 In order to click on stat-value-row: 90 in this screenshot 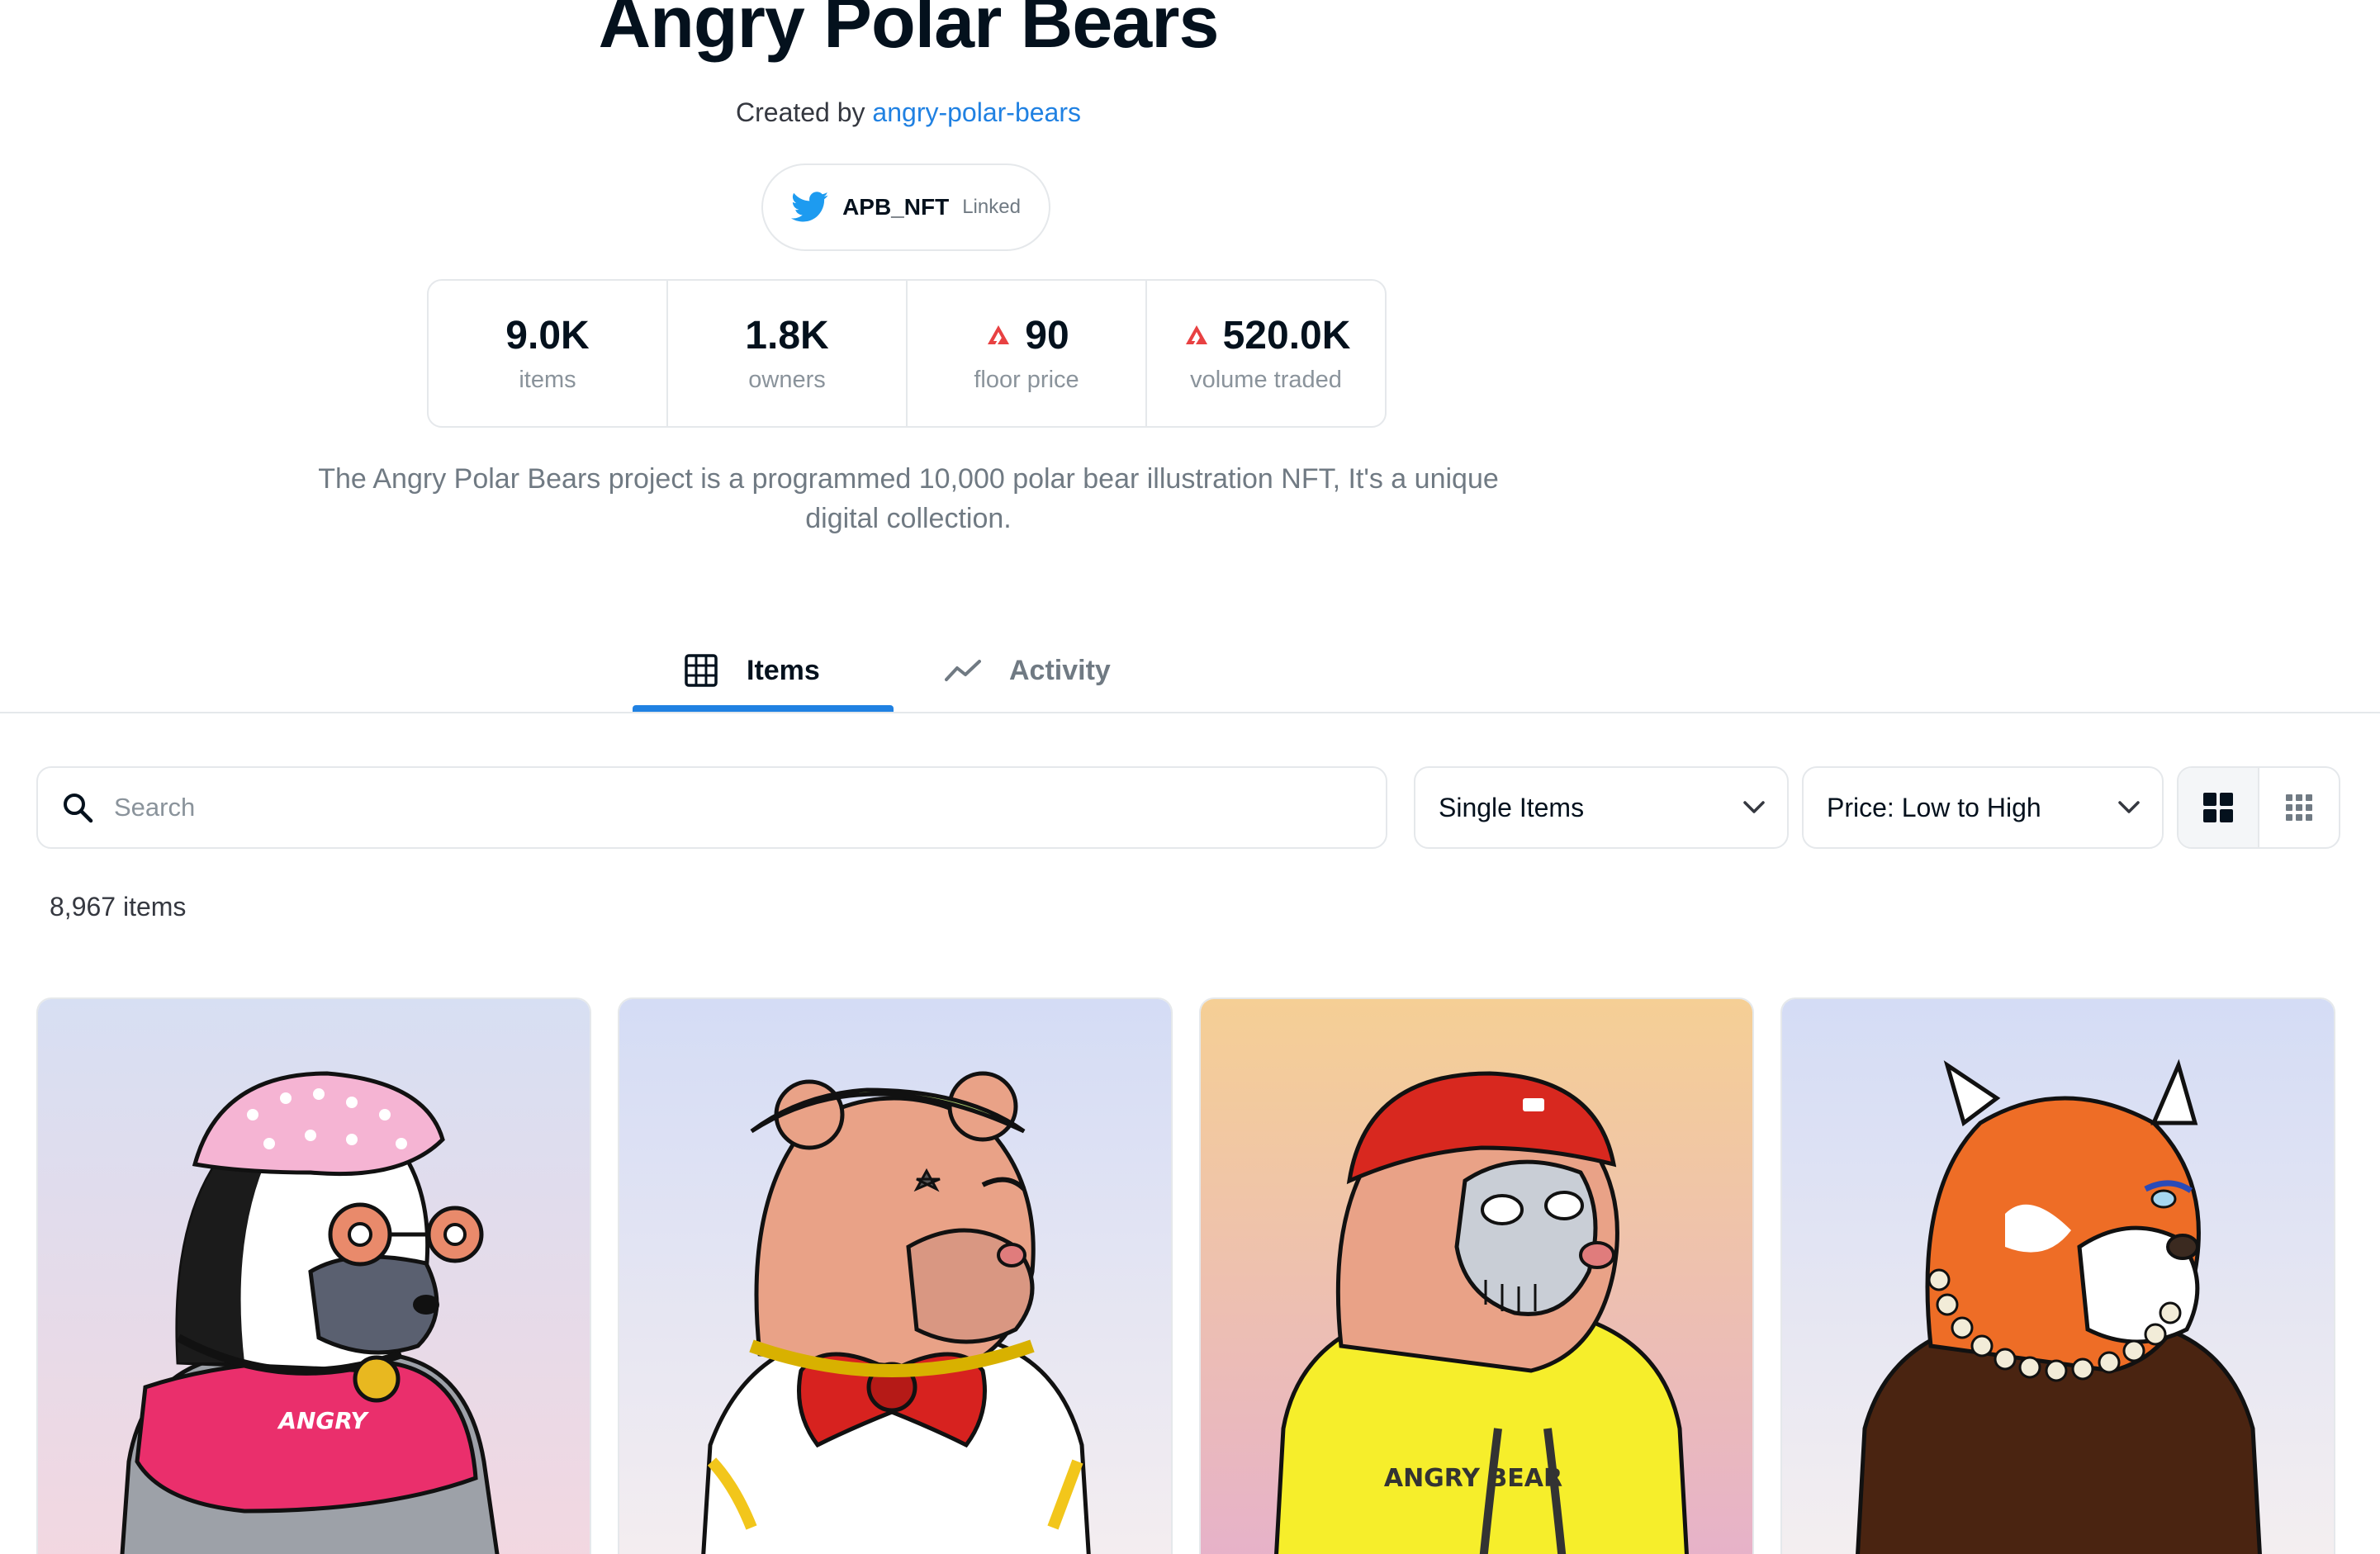, I will do `click(1026, 336)`.